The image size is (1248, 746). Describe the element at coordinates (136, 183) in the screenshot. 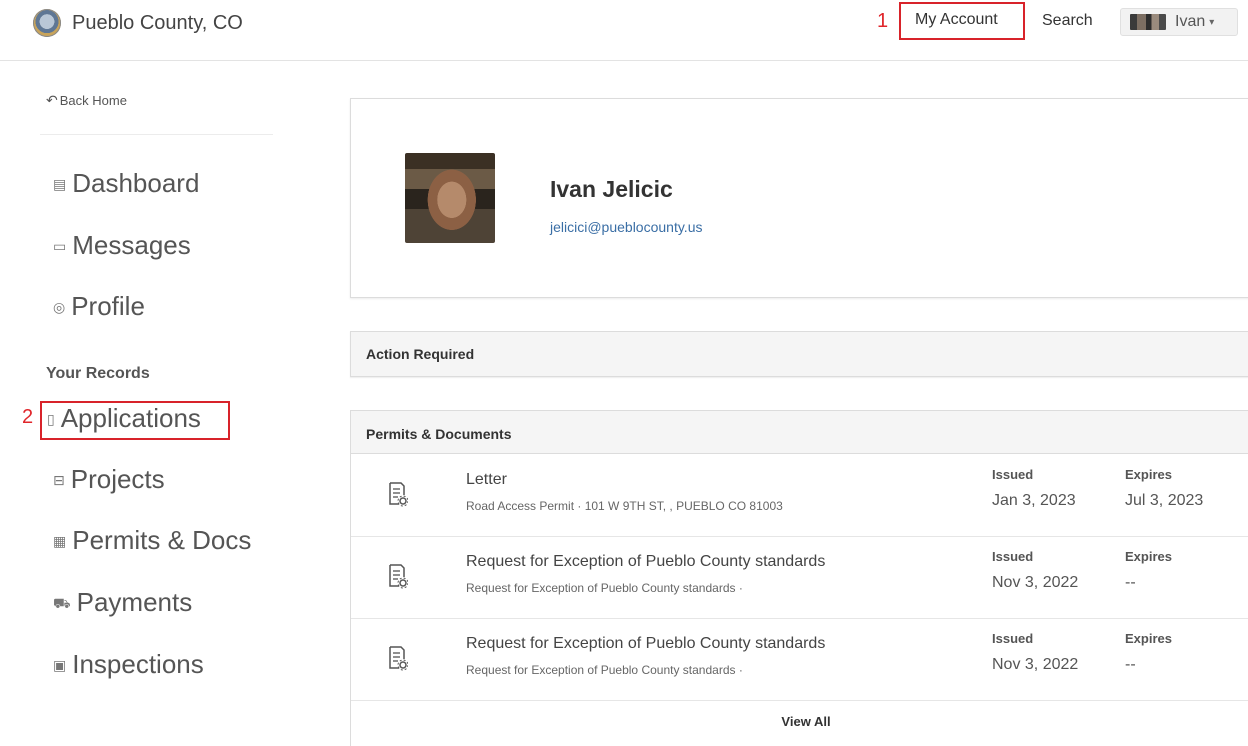

I see `sidebar-item-label: Dashboard` at that location.